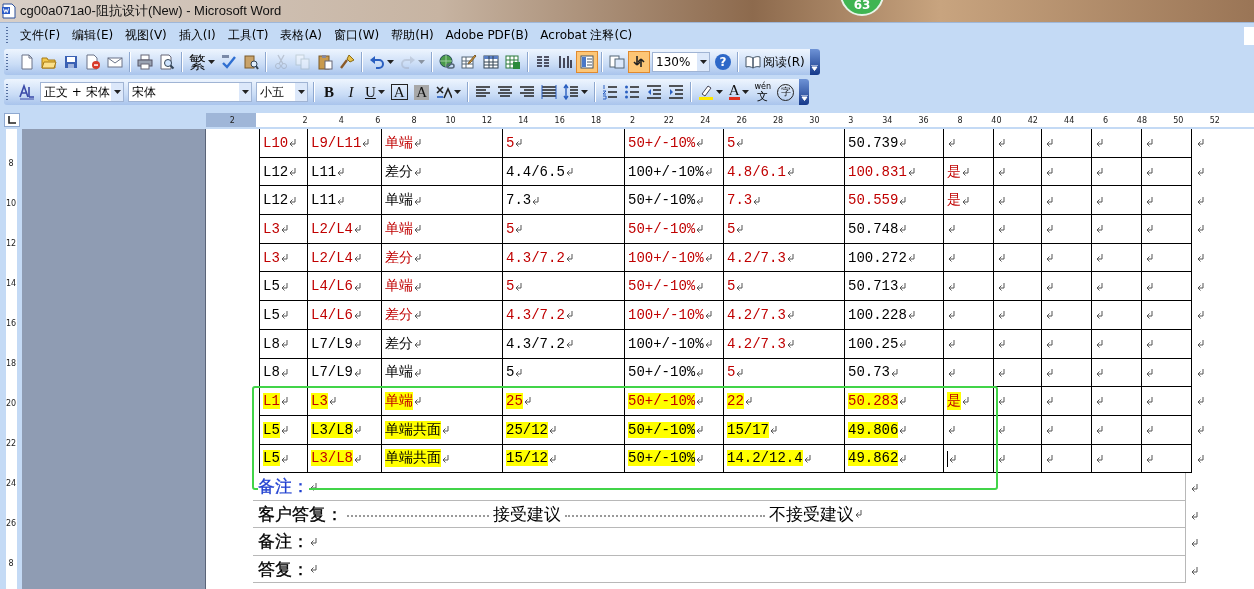 The width and height of the screenshot is (1254, 589). I want to click on spreadsheet-icon, so click(513, 62).